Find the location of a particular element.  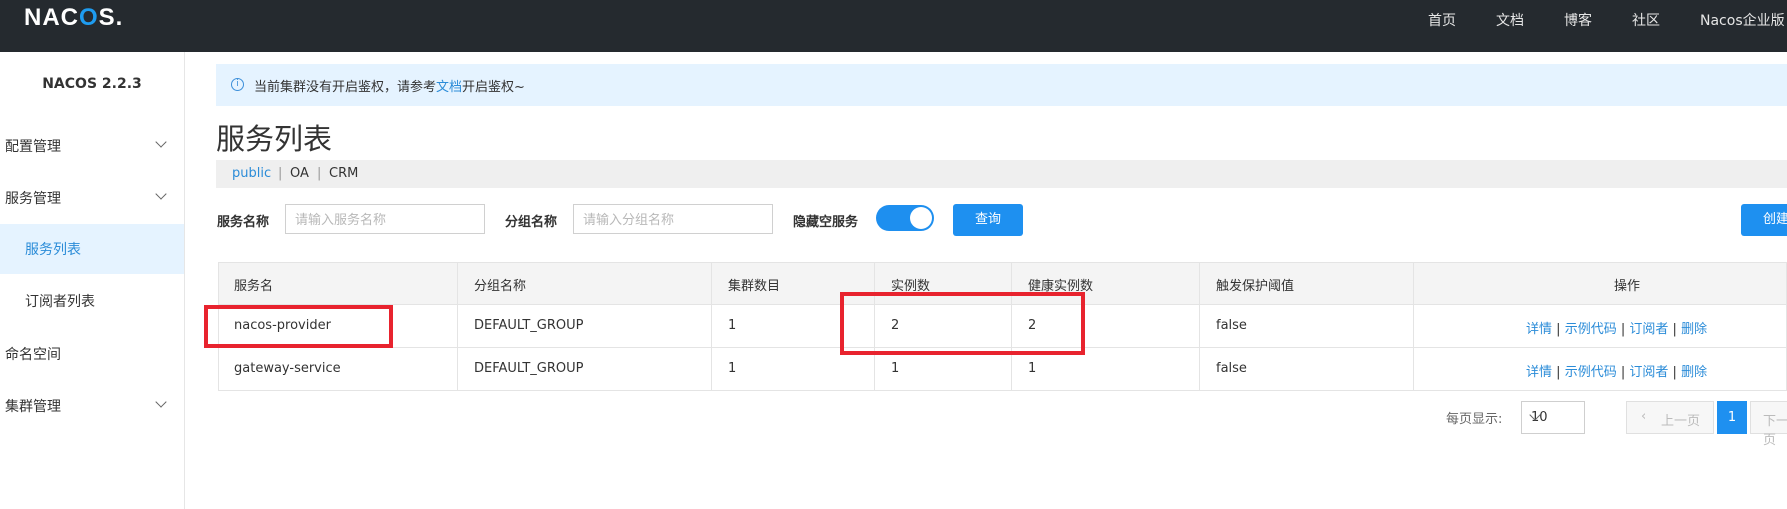

sidebar-item-subscribers: 订阅者列表 is located at coordinates (92, 301).